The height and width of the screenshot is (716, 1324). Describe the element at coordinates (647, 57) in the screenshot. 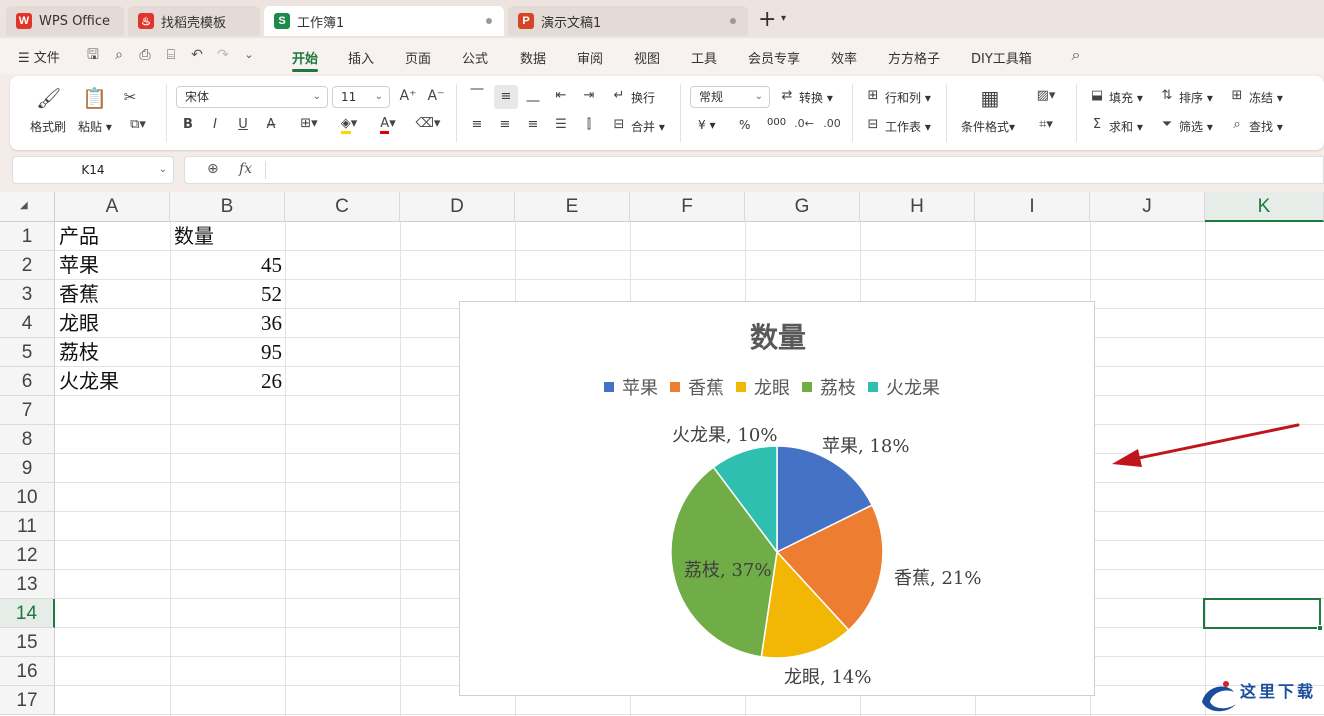

I see `tab-view: 视图` at that location.